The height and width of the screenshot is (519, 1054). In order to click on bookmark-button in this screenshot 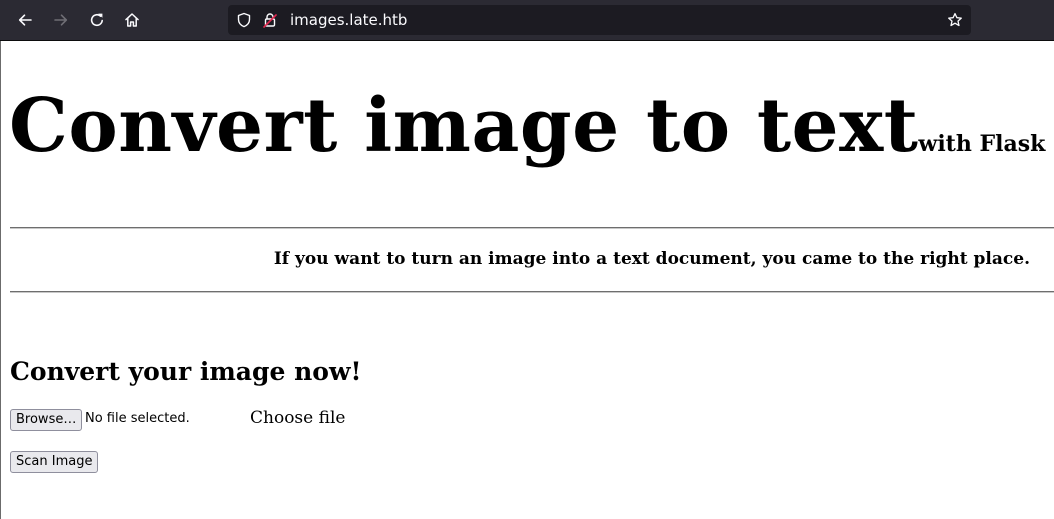, I will do `click(955, 20)`.